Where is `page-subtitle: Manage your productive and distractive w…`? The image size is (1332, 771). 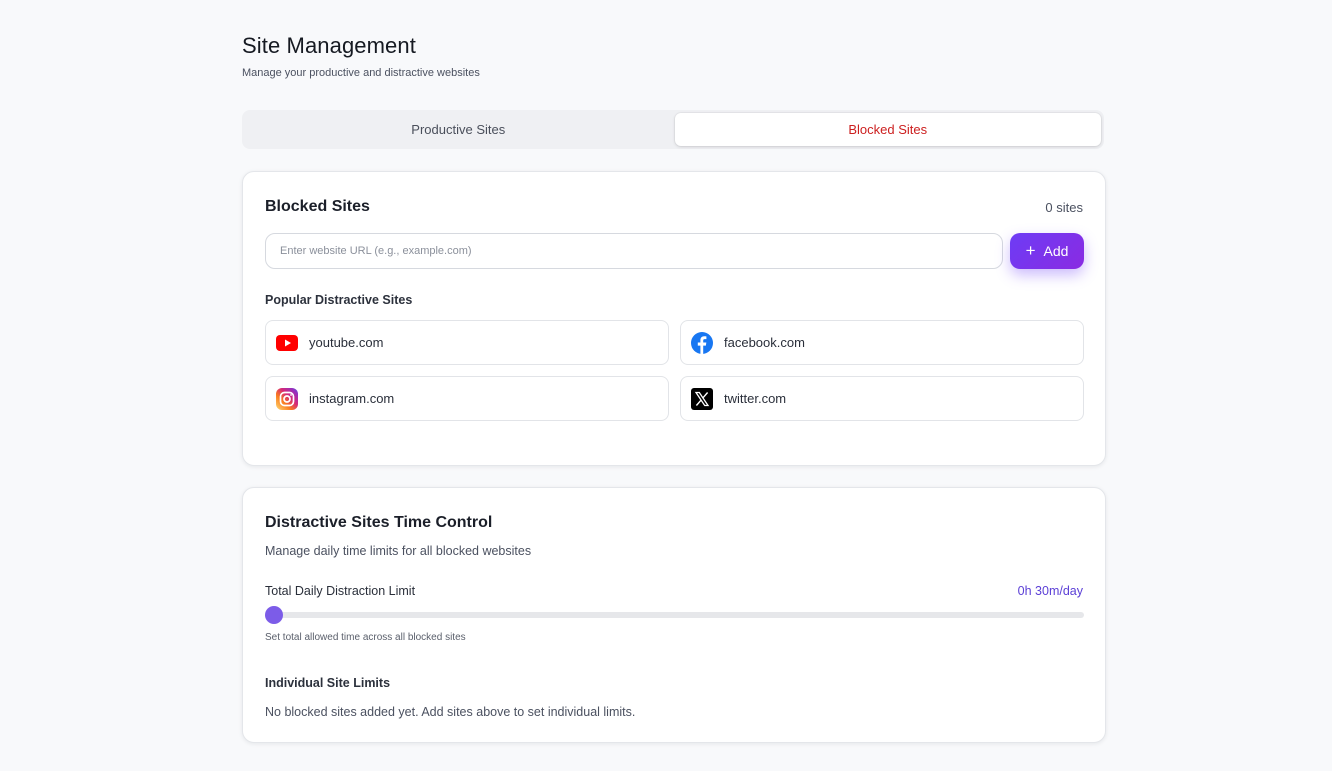
page-subtitle: Manage your productive and distractive w… is located at coordinates (361, 73).